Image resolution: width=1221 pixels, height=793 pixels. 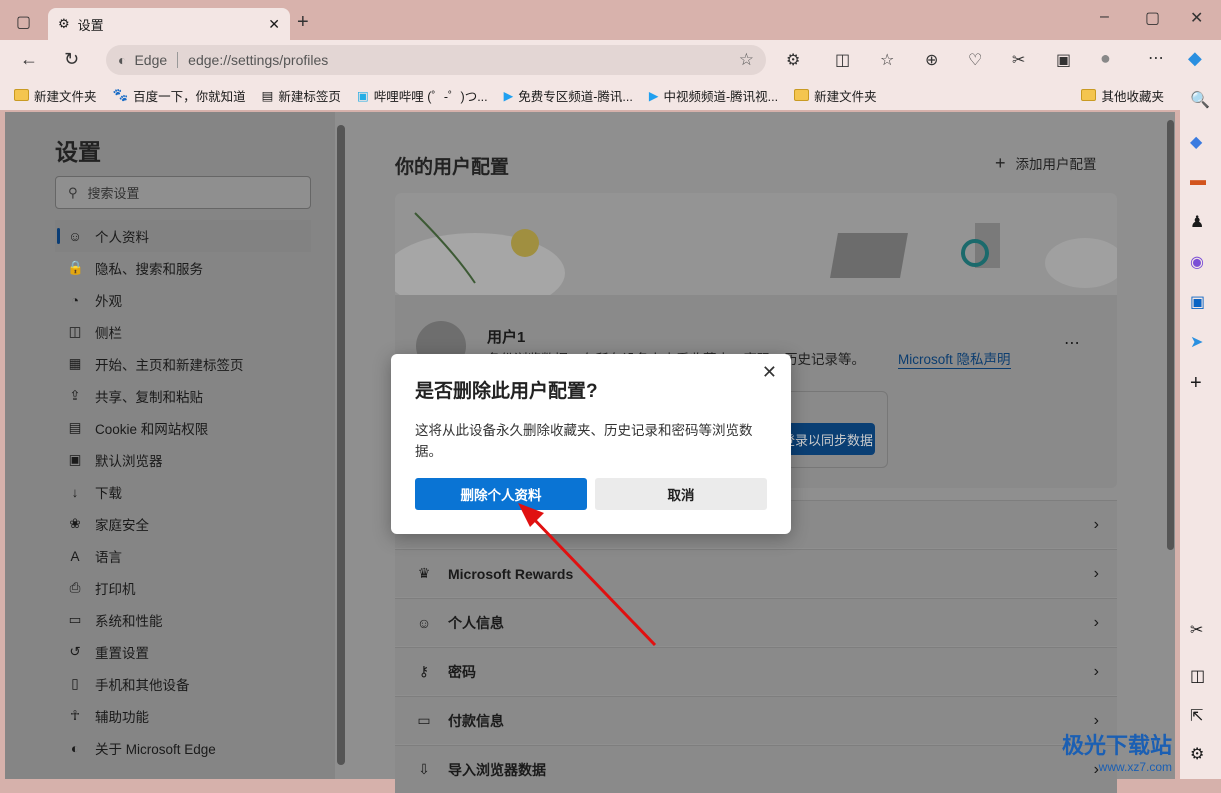 What do you see at coordinates (1196, 18) in the screenshot?
I see `close-window-icon: ✕` at bounding box center [1196, 18].